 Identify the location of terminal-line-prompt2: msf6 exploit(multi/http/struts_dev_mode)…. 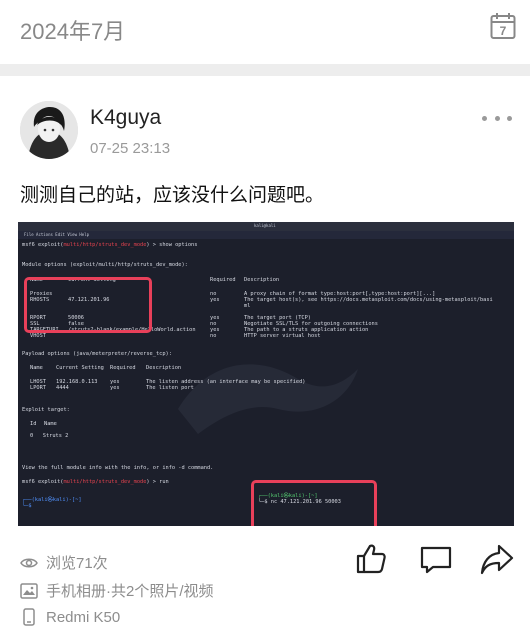
(95, 482).